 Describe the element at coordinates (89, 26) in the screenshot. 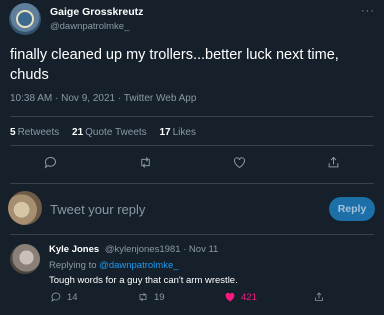

I see `author-handle: @dawnpatrolmke_` at that location.